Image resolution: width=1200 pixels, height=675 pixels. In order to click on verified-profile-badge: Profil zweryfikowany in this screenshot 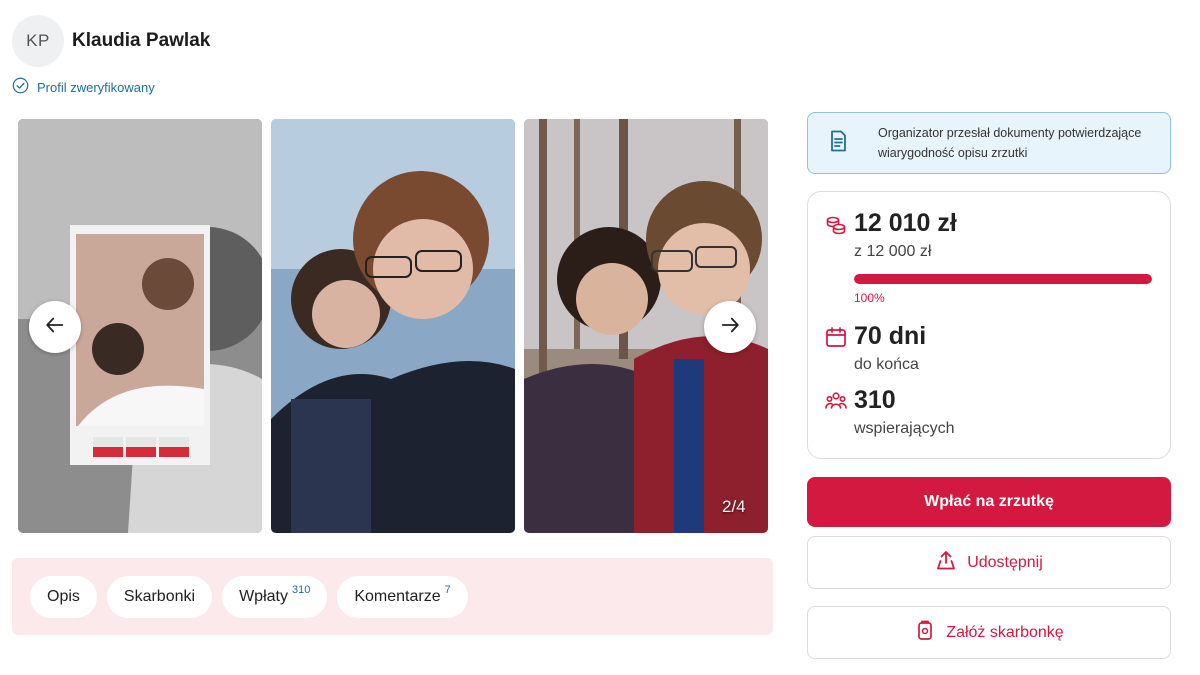, I will do `click(83, 87)`.